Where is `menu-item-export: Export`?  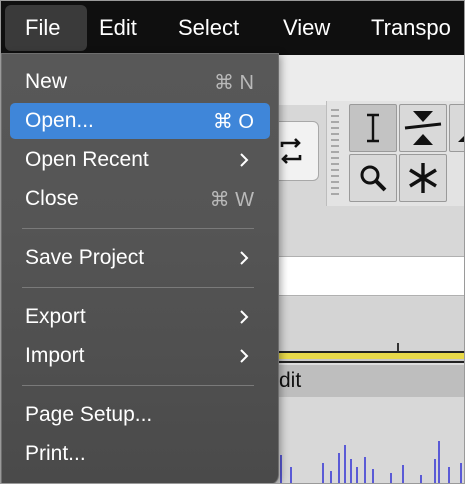
menu-item-export: Export is located at coordinates (140, 317).